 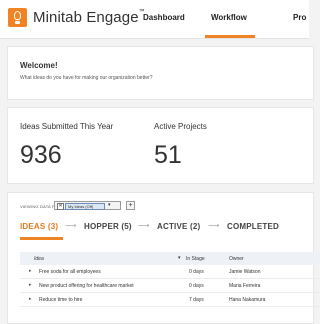 What do you see at coordinates (70, 272) in the screenshot?
I see `idea-cell: Free soda for all employees` at bounding box center [70, 272].